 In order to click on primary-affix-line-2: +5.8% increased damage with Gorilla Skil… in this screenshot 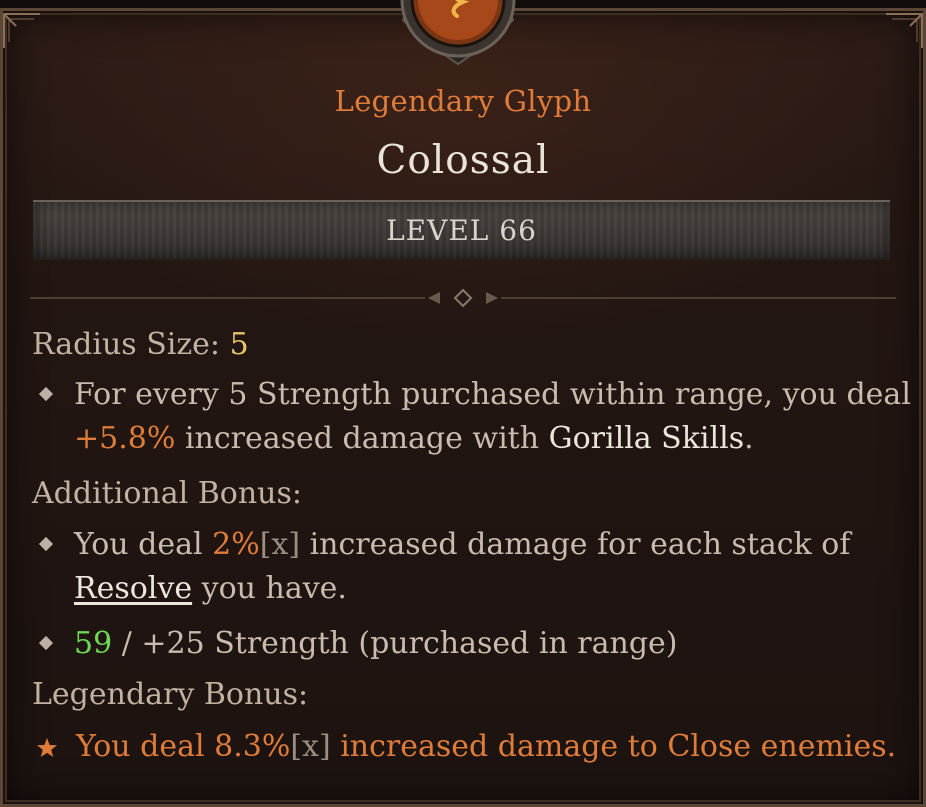, I will do `click(414, 438)`.